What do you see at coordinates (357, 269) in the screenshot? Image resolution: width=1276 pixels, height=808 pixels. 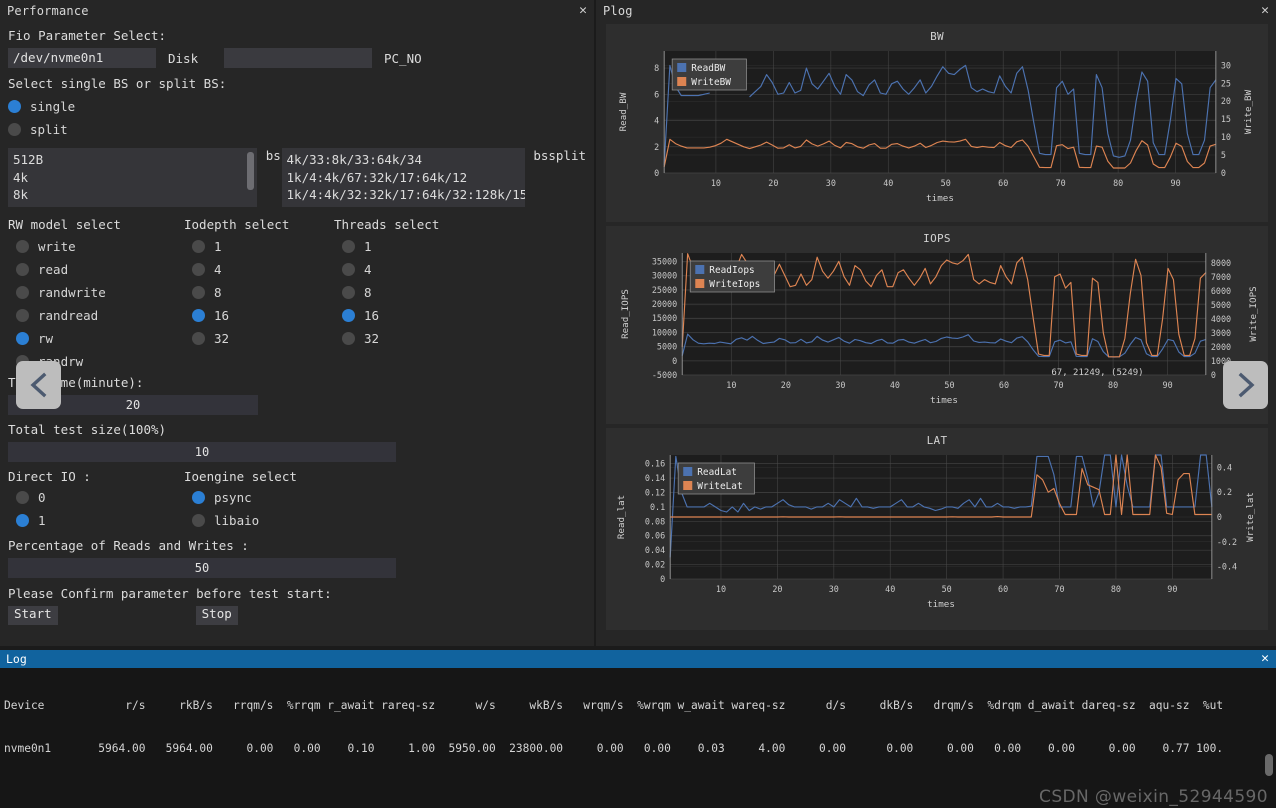 I see `radio-threads-4: 4` at bounding box center [357, 269].